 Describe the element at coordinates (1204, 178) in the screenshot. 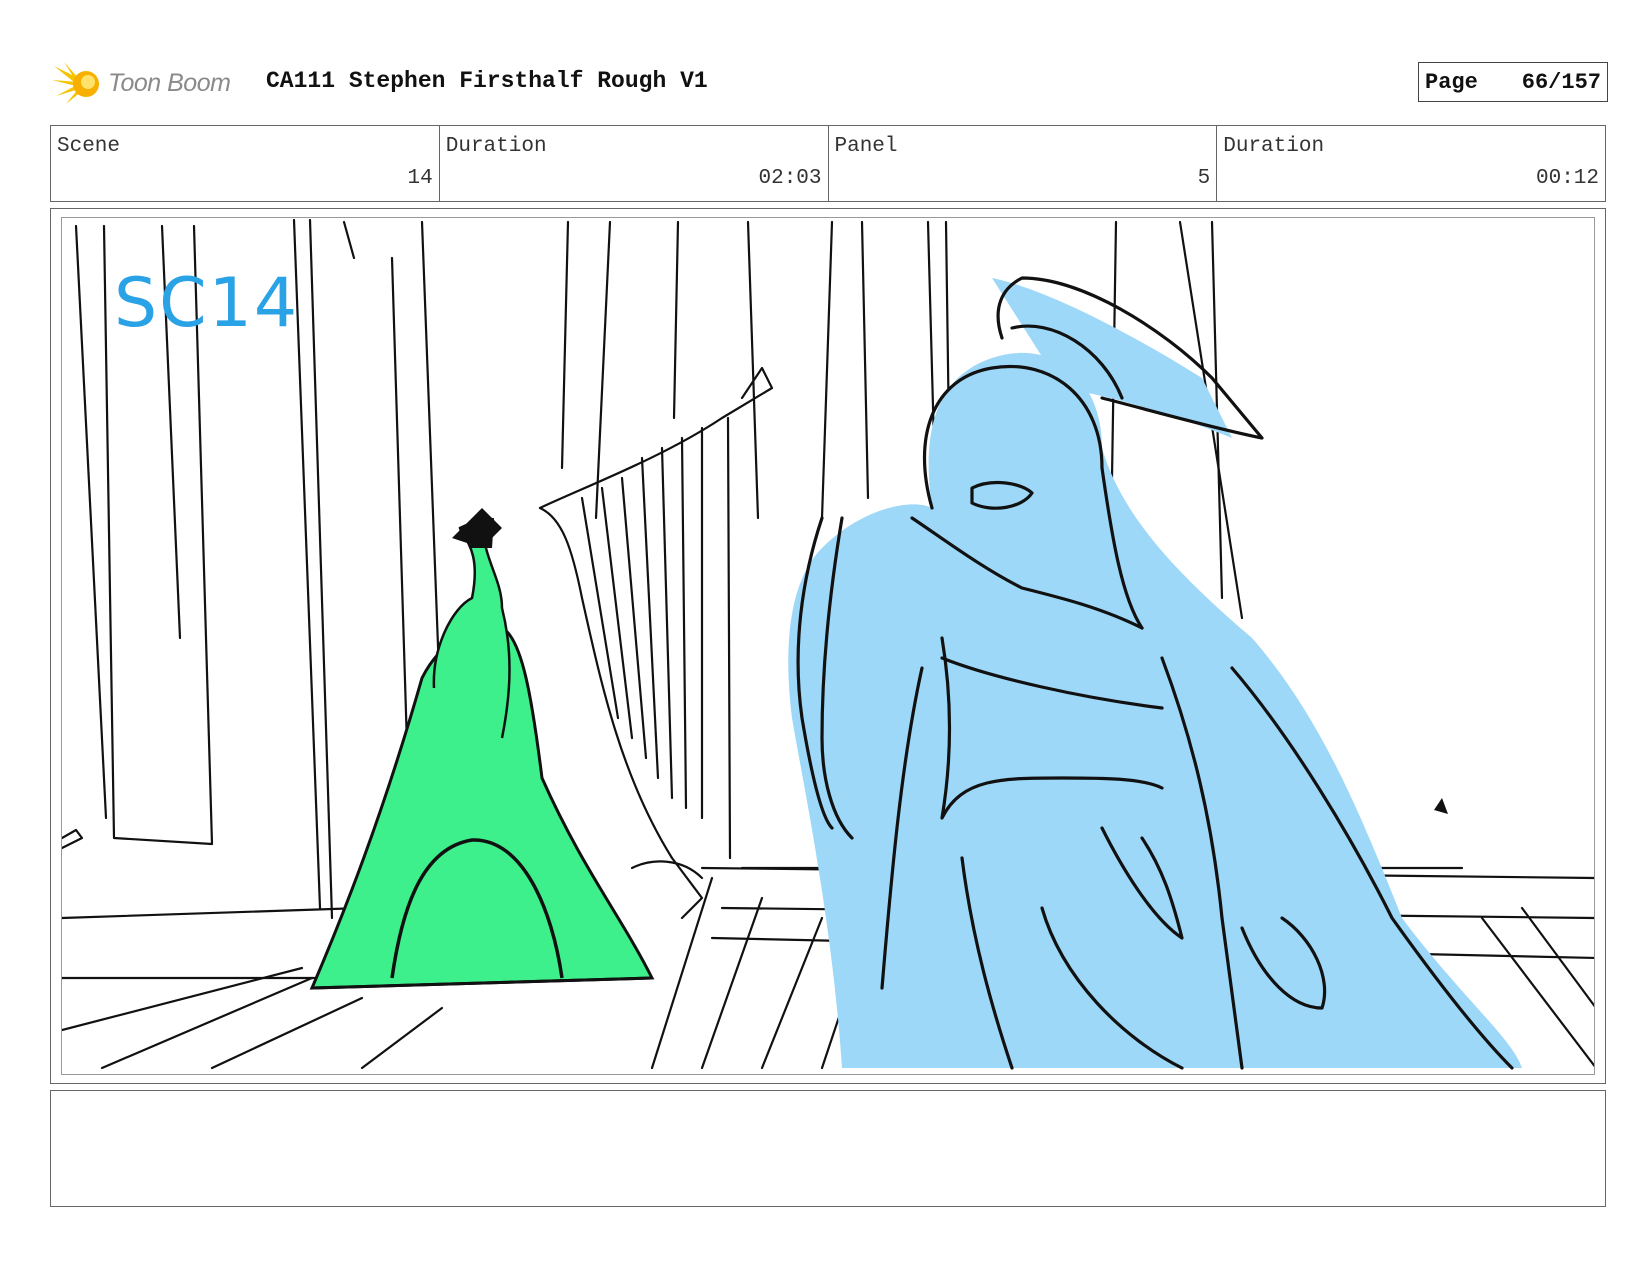

I see `panel-number: 5` at that location.